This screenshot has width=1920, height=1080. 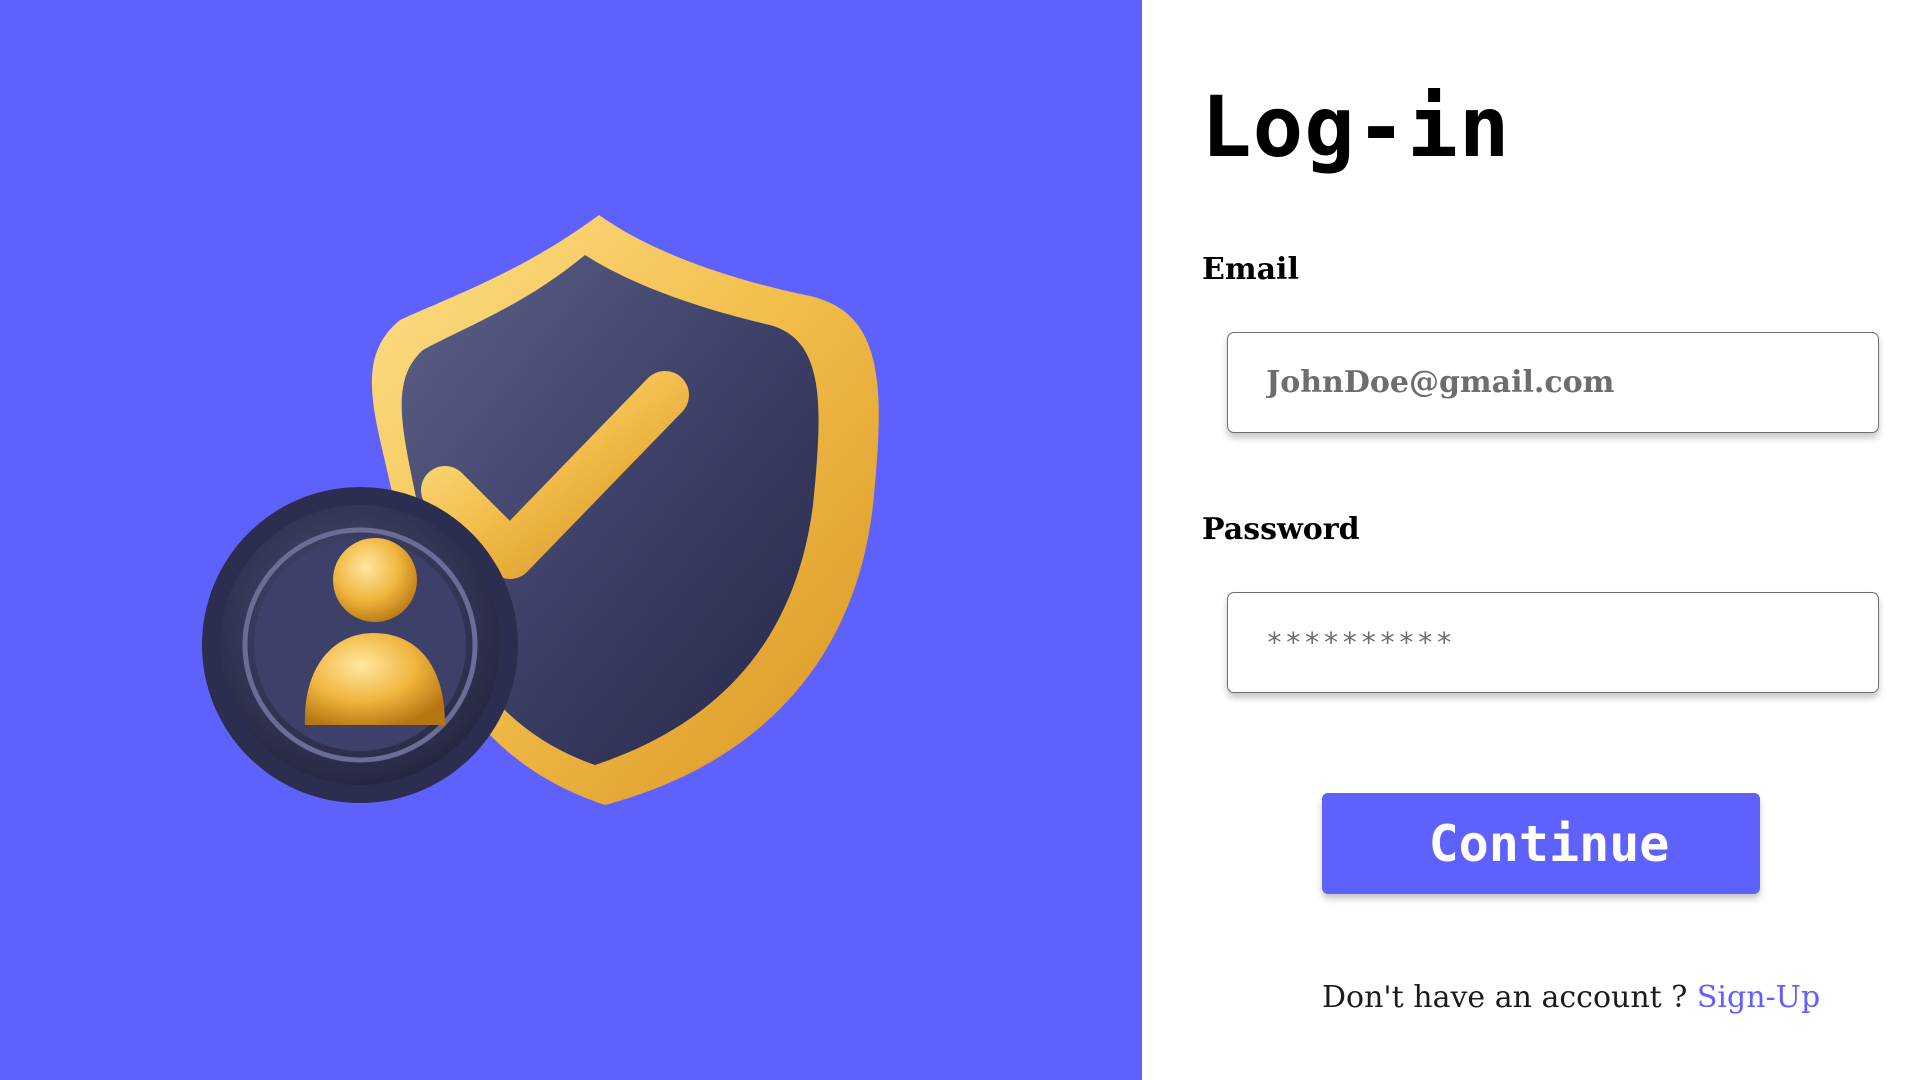 What do you see at coordinates (1541, 843) in the screenshot?
I see `continue-button: Continue` at bounding box center [1541, 843].